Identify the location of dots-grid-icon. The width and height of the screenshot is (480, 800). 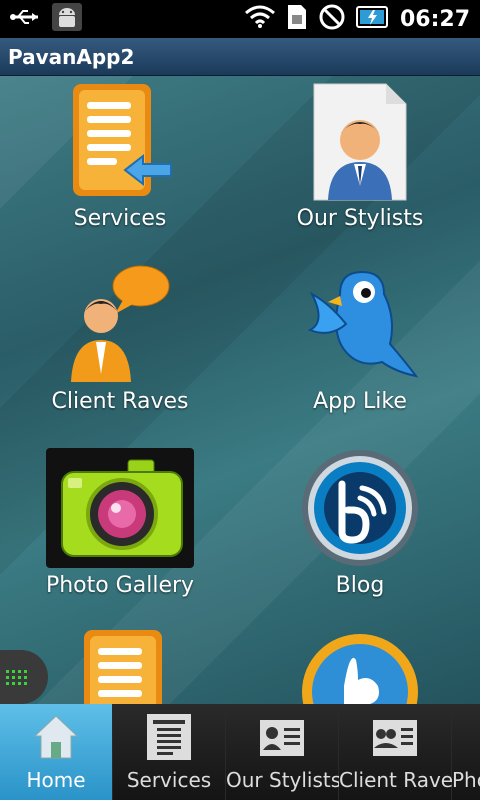
(16, 677).